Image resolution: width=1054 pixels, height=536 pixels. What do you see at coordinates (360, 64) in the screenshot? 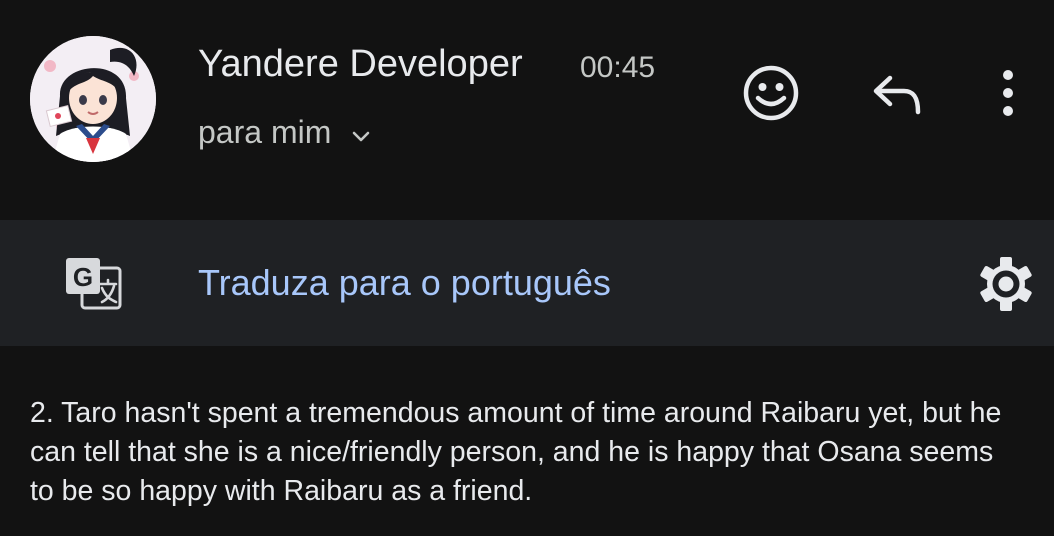
I see `sender-name: Yandere Developer` at bounding box center [360, 64].